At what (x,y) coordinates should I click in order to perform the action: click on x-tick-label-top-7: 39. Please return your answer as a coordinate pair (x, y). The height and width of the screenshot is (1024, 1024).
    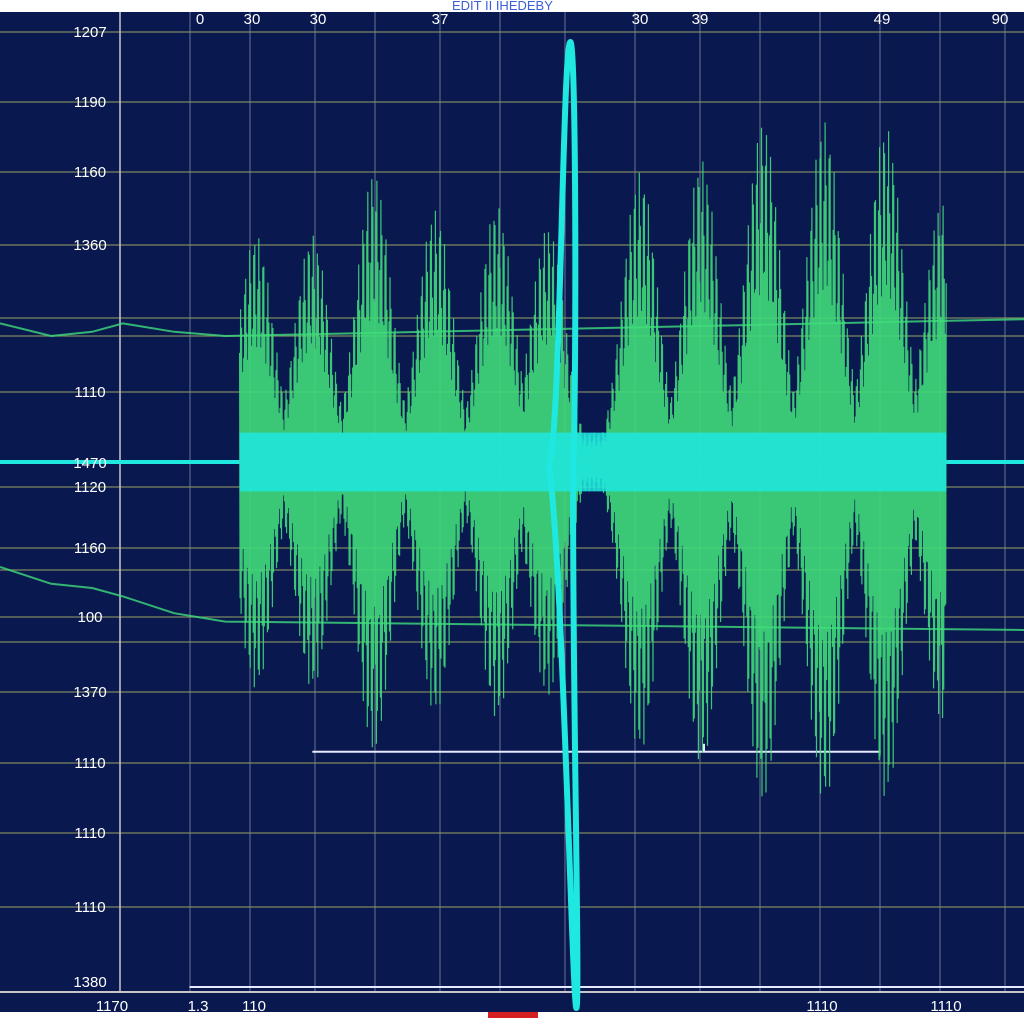
    Looking at the image, I should click on (700, 19).